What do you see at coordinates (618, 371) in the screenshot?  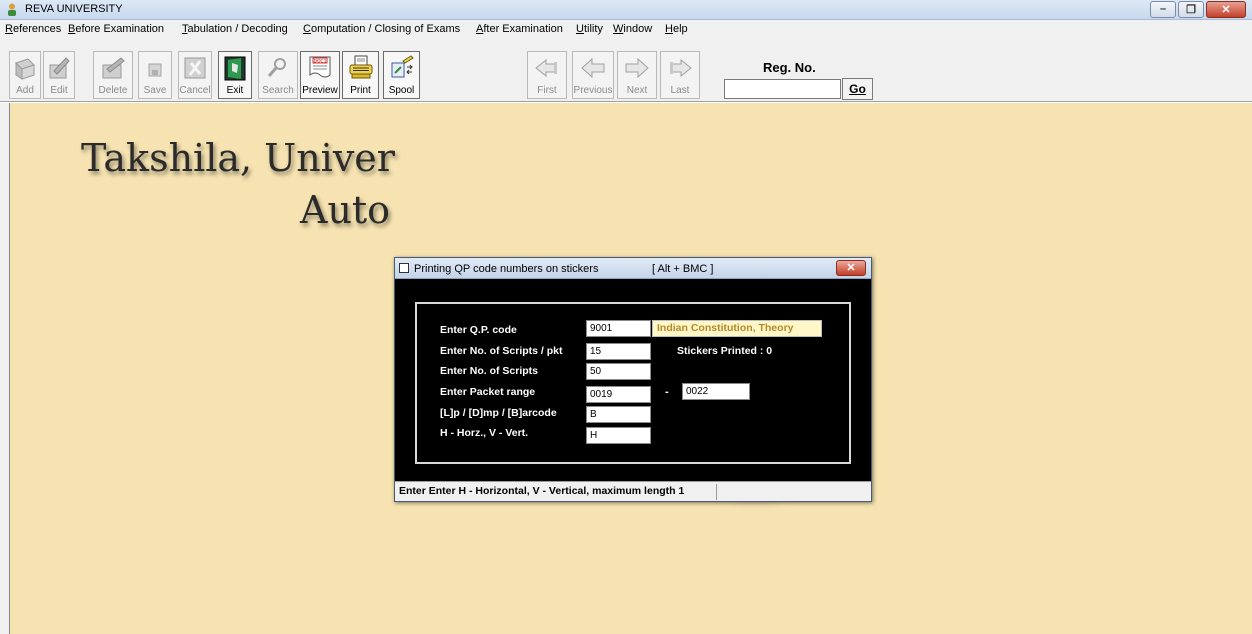 I see `scripts-input: 50` at bounding box center [618, 371].